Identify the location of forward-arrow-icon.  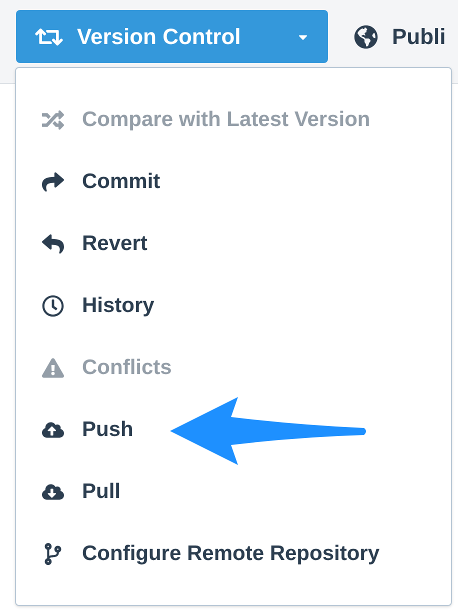
(53, 182).